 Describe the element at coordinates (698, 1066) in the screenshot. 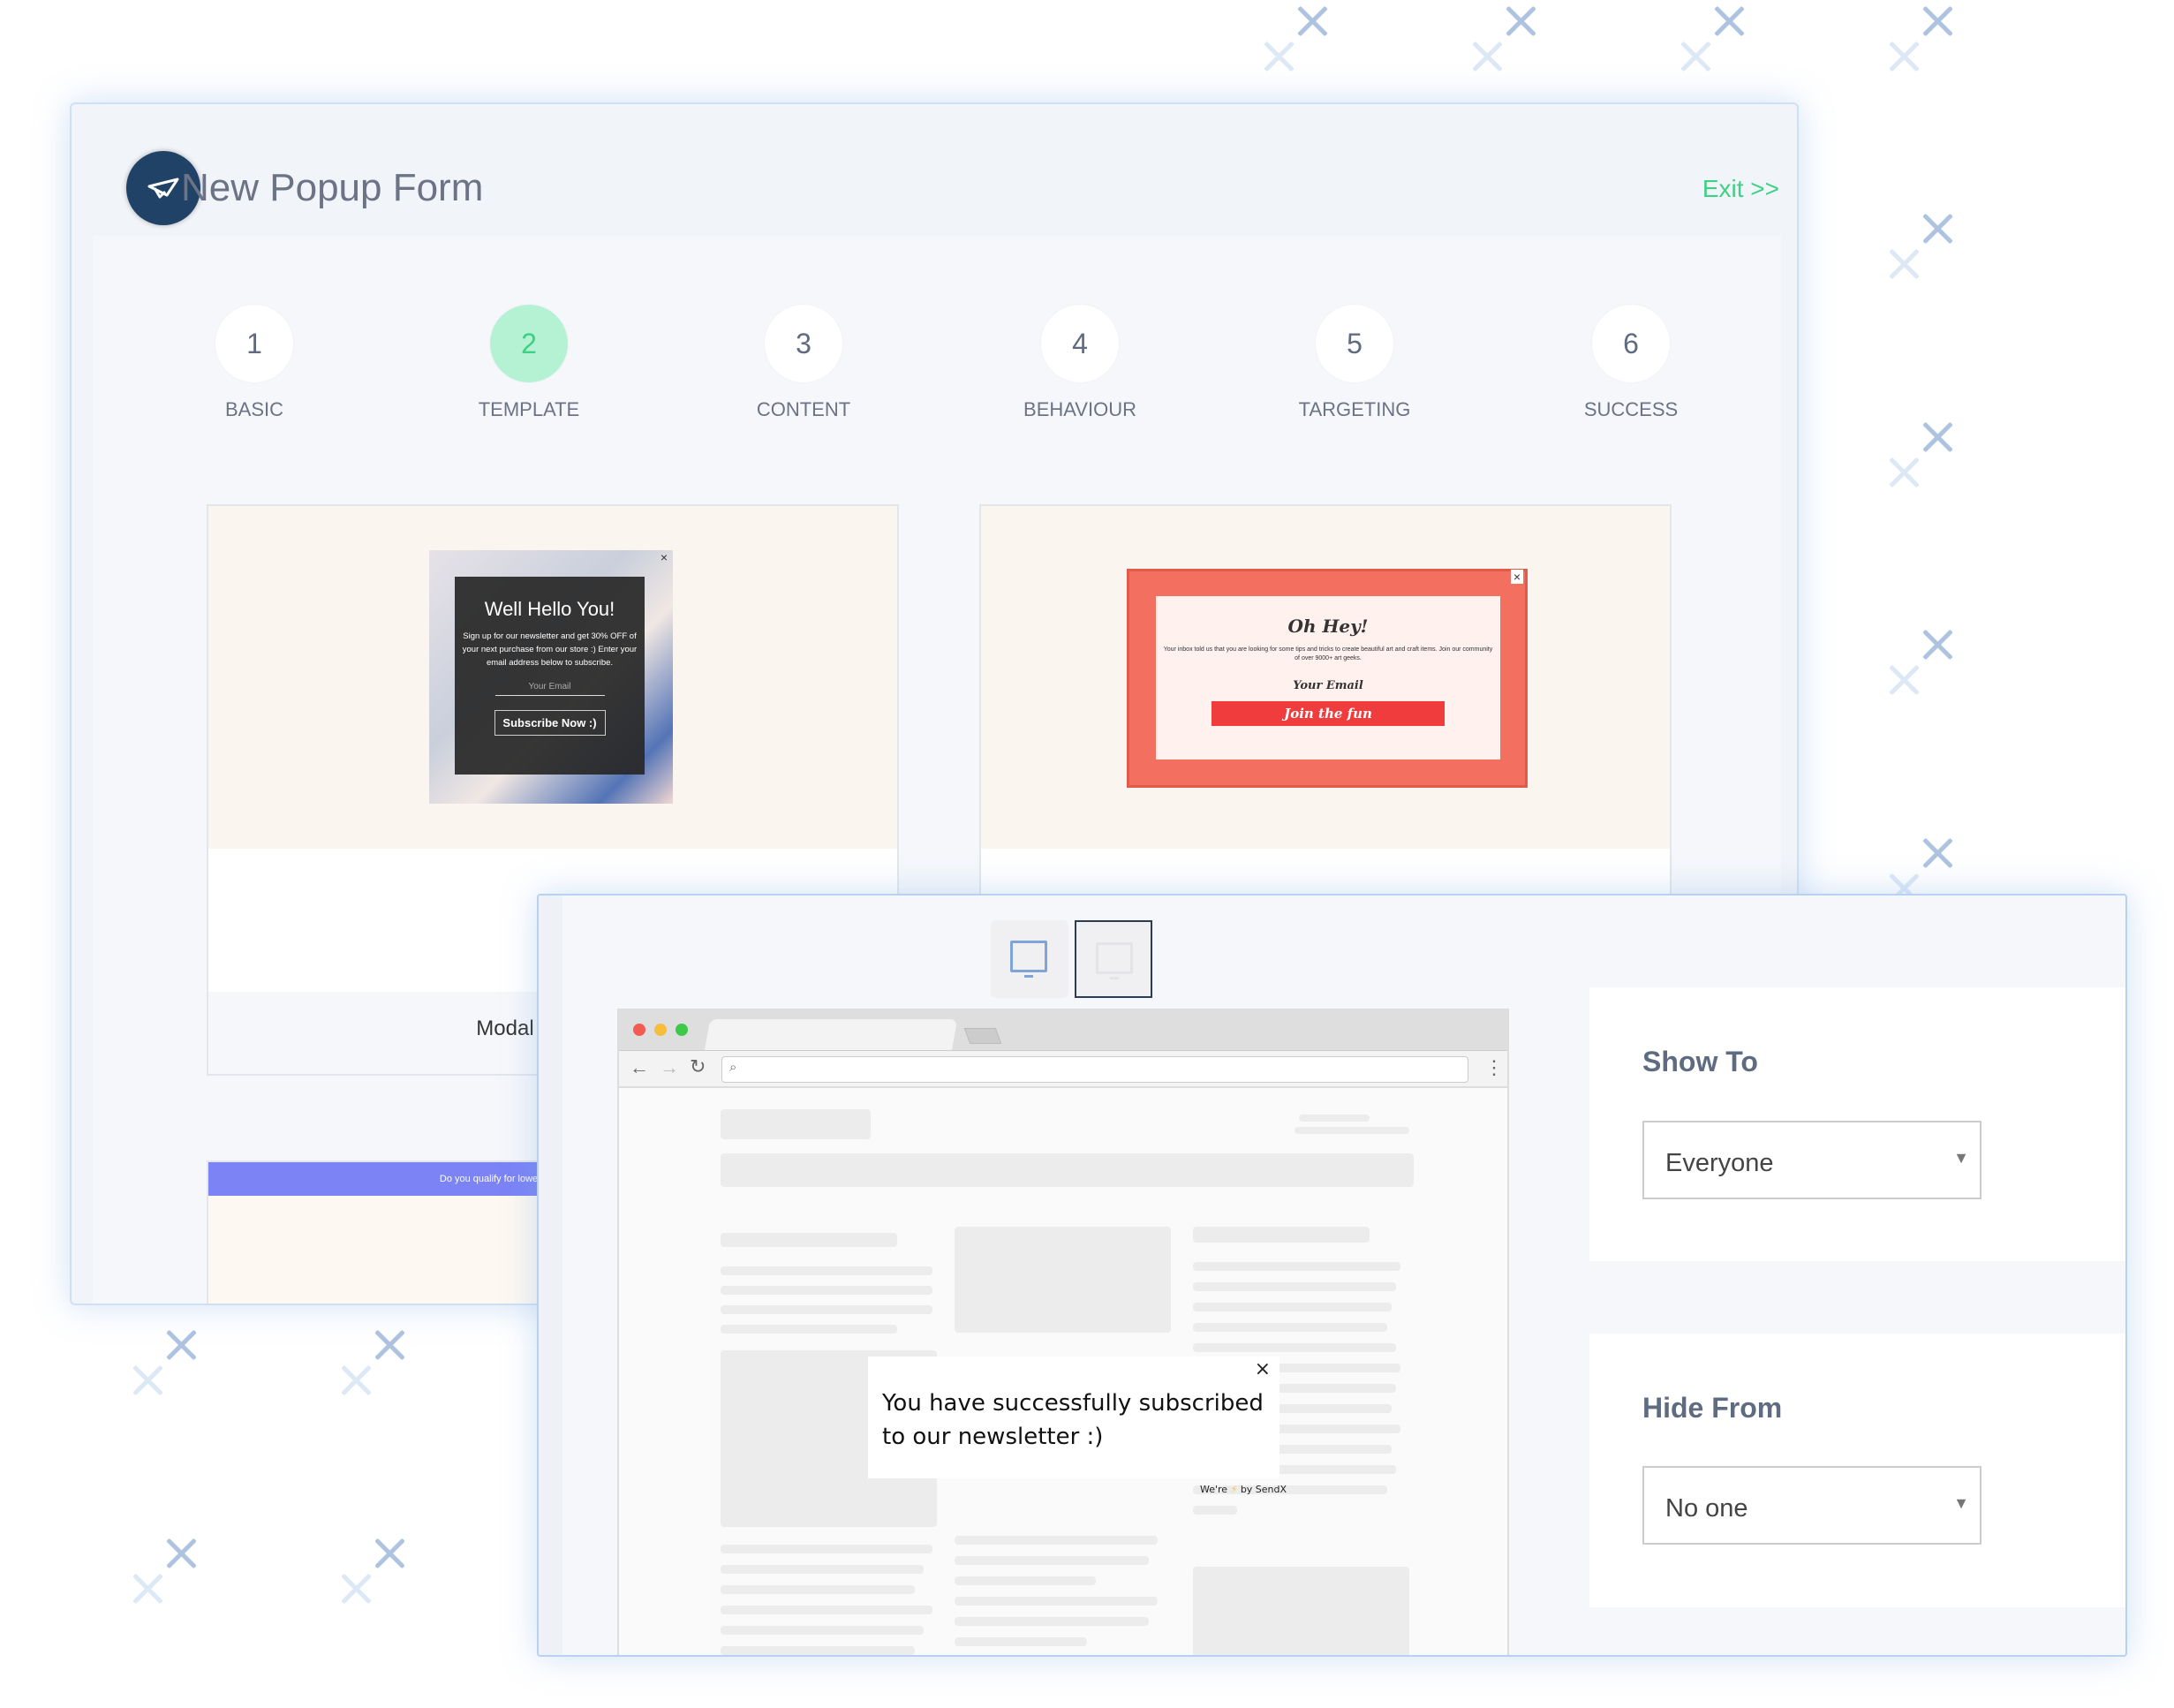

I see `reload-icon: ↻` at that location.